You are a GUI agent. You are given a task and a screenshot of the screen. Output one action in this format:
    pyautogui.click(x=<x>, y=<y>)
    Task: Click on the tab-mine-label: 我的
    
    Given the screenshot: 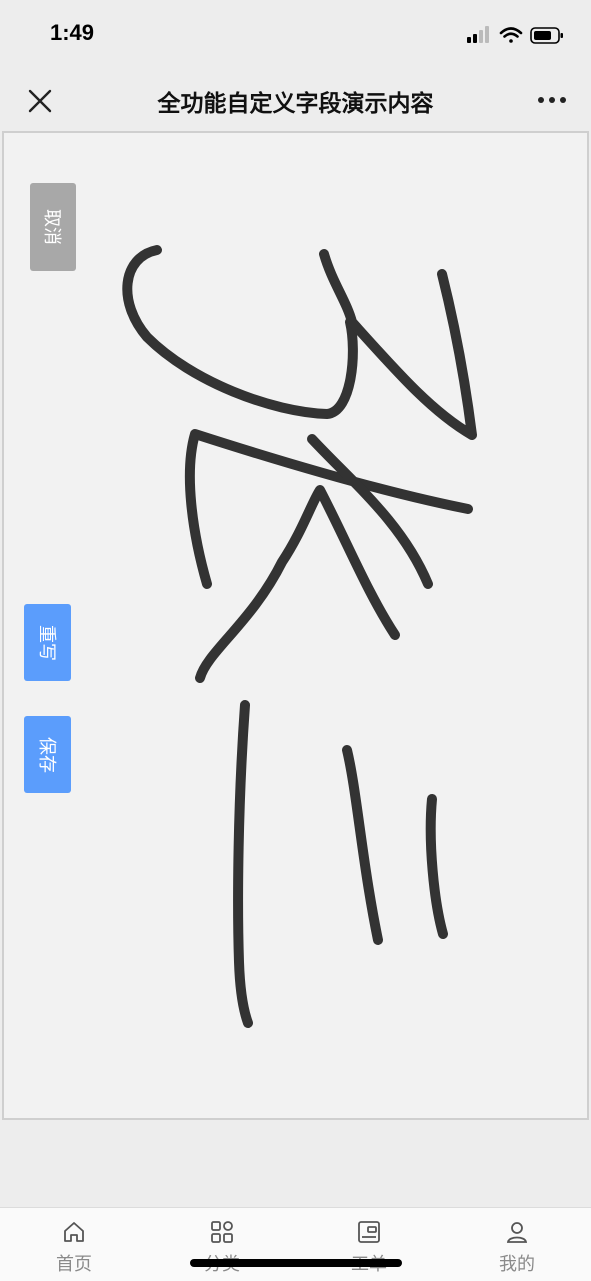 What is the action you would take?
    pyautogui.click(x=517, y=1264)
    